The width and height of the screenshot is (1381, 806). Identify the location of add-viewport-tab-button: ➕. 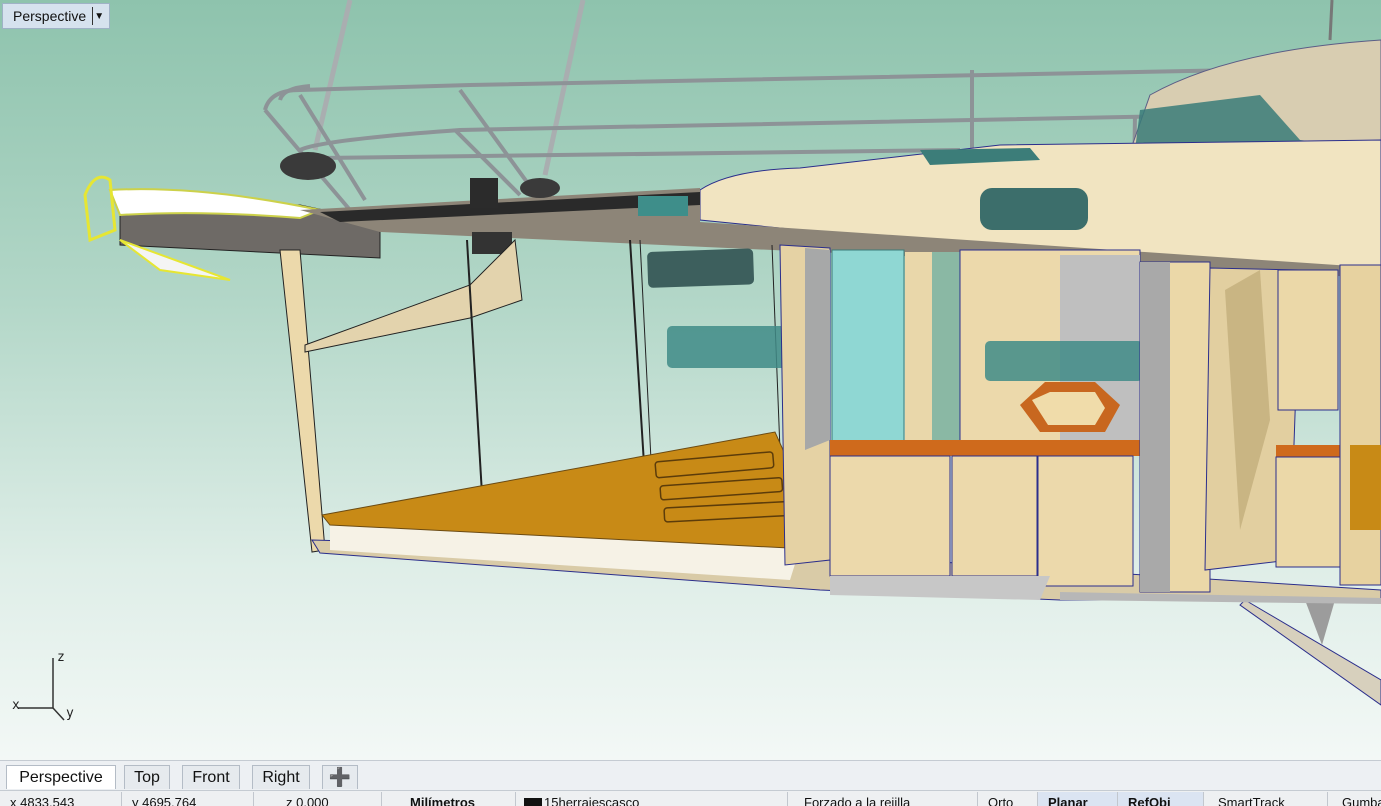
(340, 777).